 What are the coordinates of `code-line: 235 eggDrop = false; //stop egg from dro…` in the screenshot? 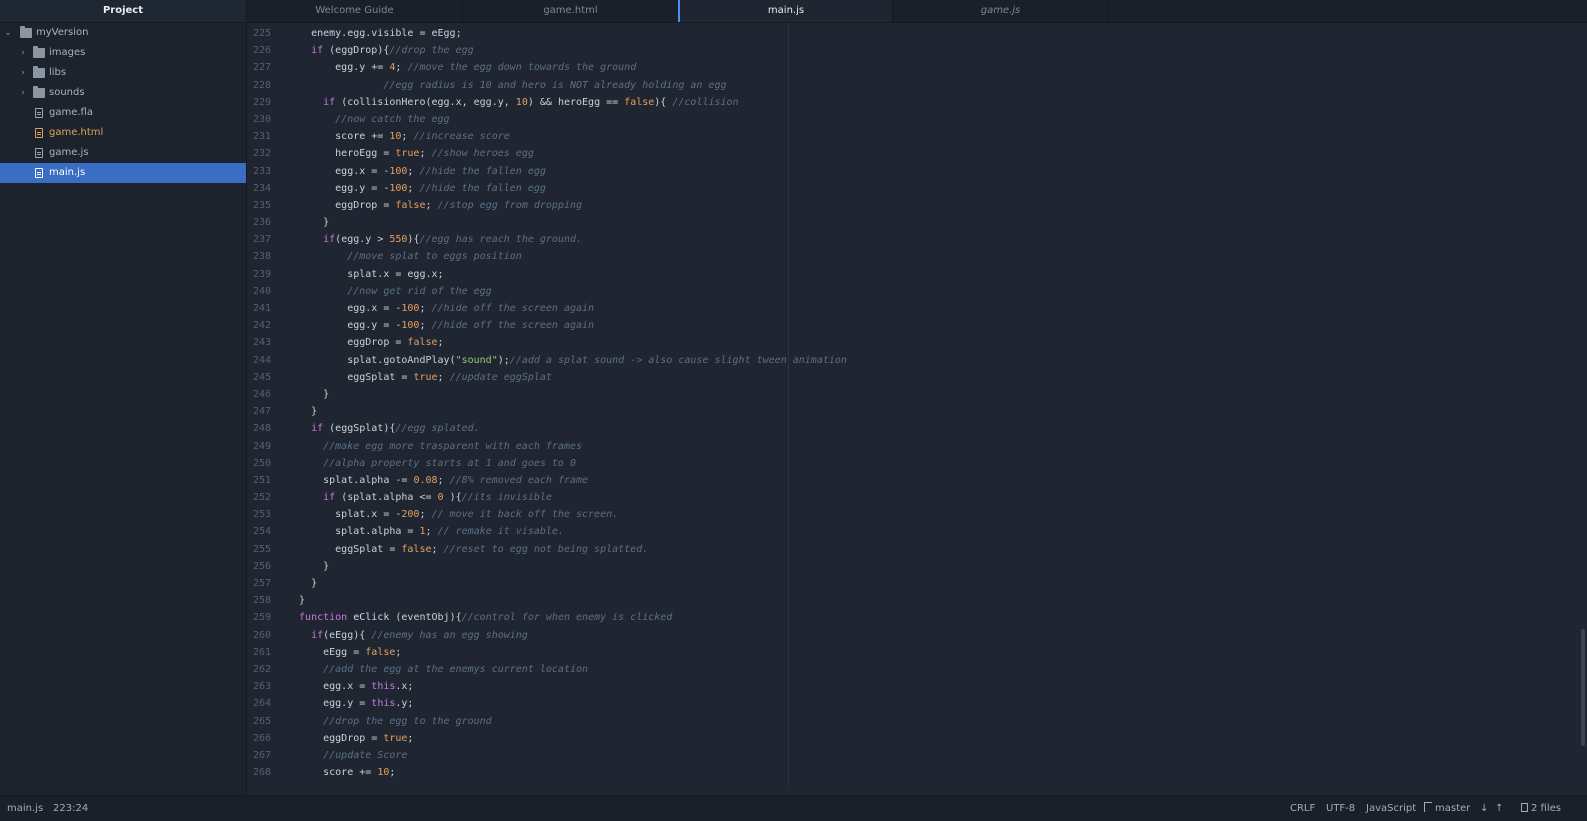 It's located at (917, 205).